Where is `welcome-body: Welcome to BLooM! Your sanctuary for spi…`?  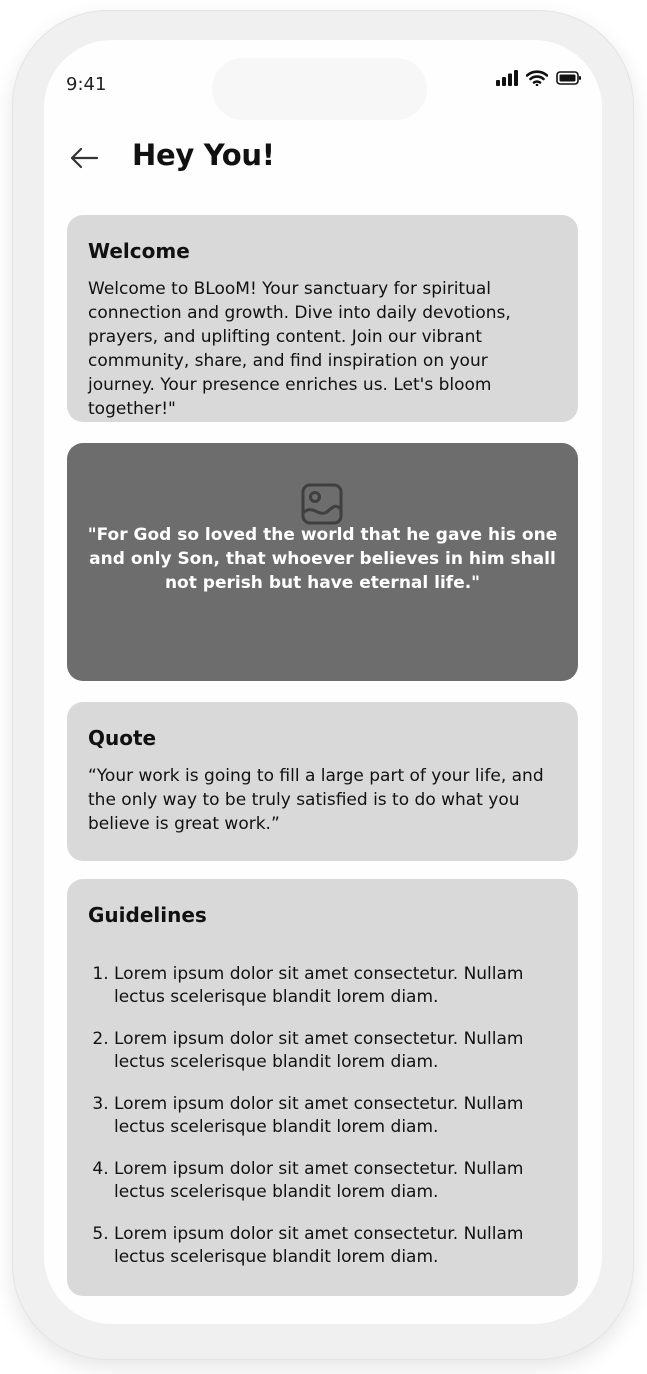
welcome-body: Welcome to BLooM! Your sanctuary for spi… is located at coordinates (299, 349).